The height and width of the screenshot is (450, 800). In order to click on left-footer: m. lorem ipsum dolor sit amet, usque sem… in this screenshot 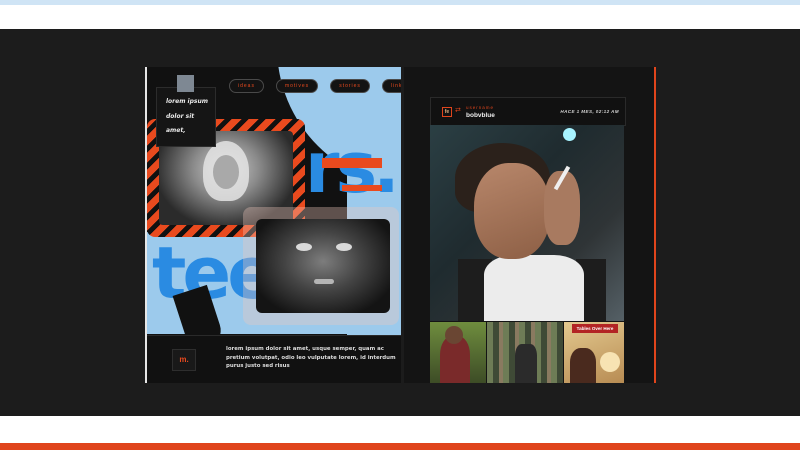, I will do `click(274, 359)`.